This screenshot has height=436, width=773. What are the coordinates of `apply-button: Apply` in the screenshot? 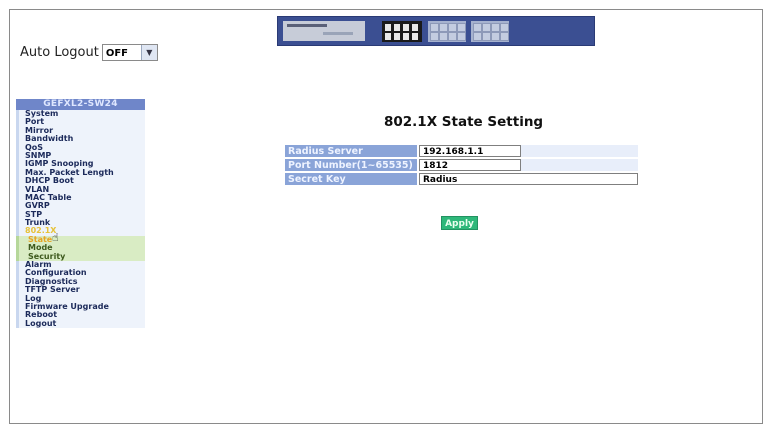 It's located at (459, 223).